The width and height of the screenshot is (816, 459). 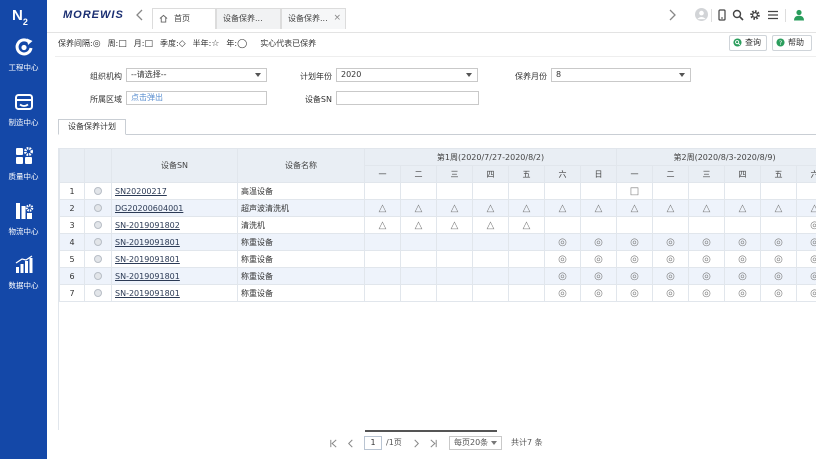 What do you see at coordinates (23, 221) in the screenshot?
I see `sidebar-item-4: 物流中心` at bounding box center [23, 221].